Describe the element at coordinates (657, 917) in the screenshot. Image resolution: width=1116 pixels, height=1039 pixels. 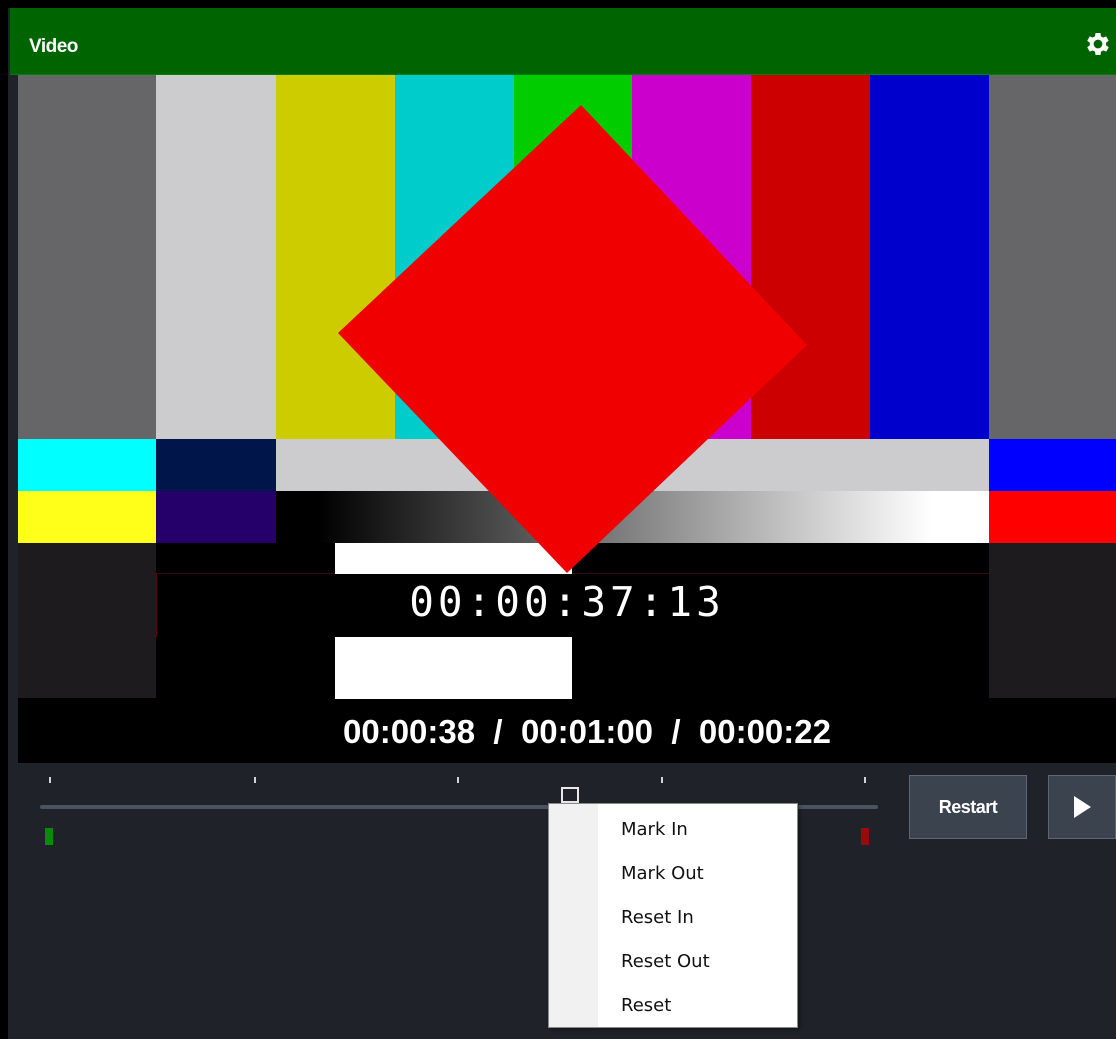
I see `menu-item-label: Reset In` at that location.